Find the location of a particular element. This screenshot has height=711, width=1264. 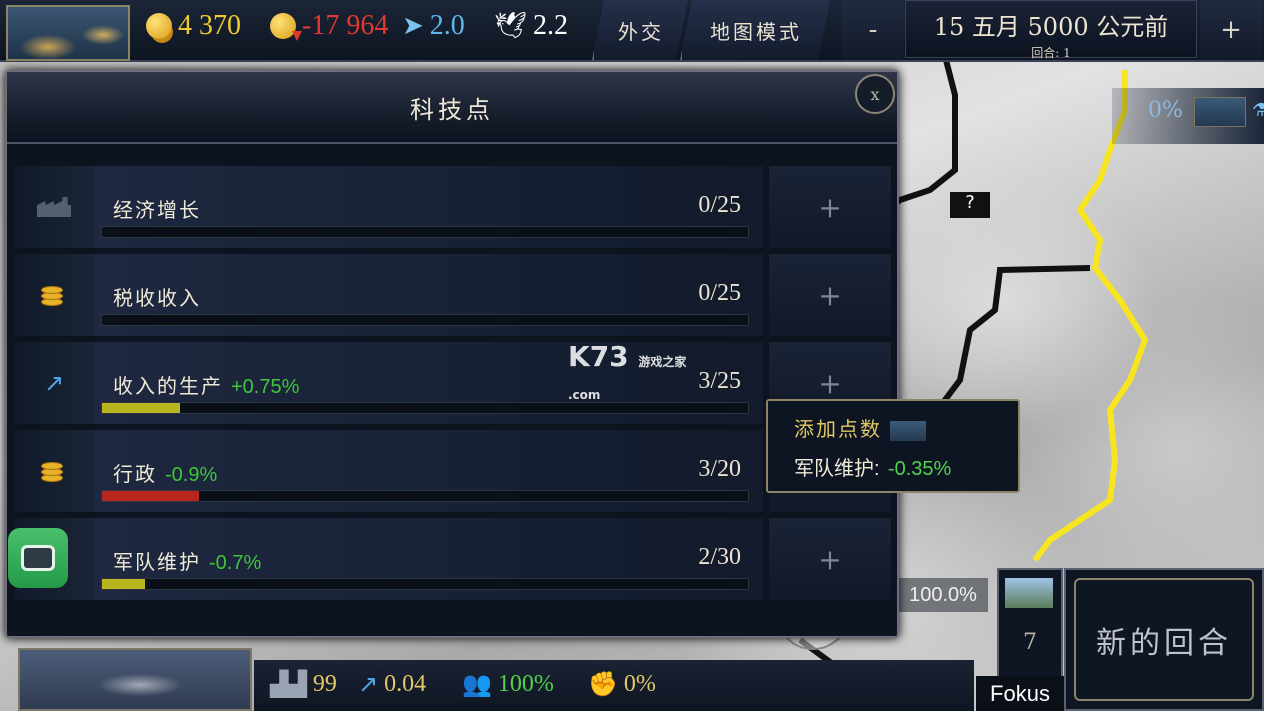

tooltip-value: -0.35% is located at coordinates (919, 469).